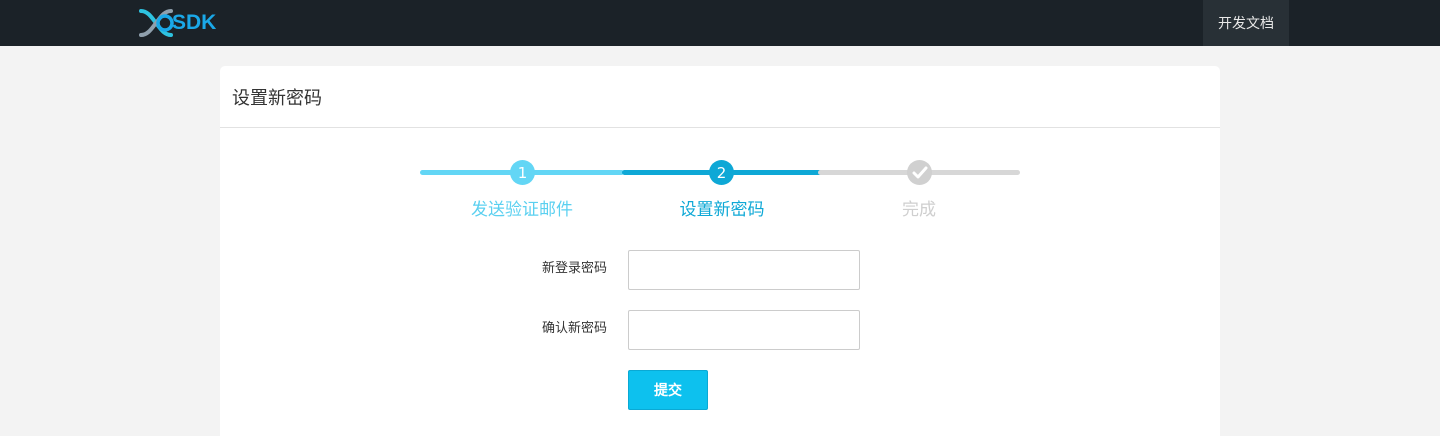 The height and width of the screenshot is (436, 1440). I want to click on logo-text: SDK, so click(194, 22).